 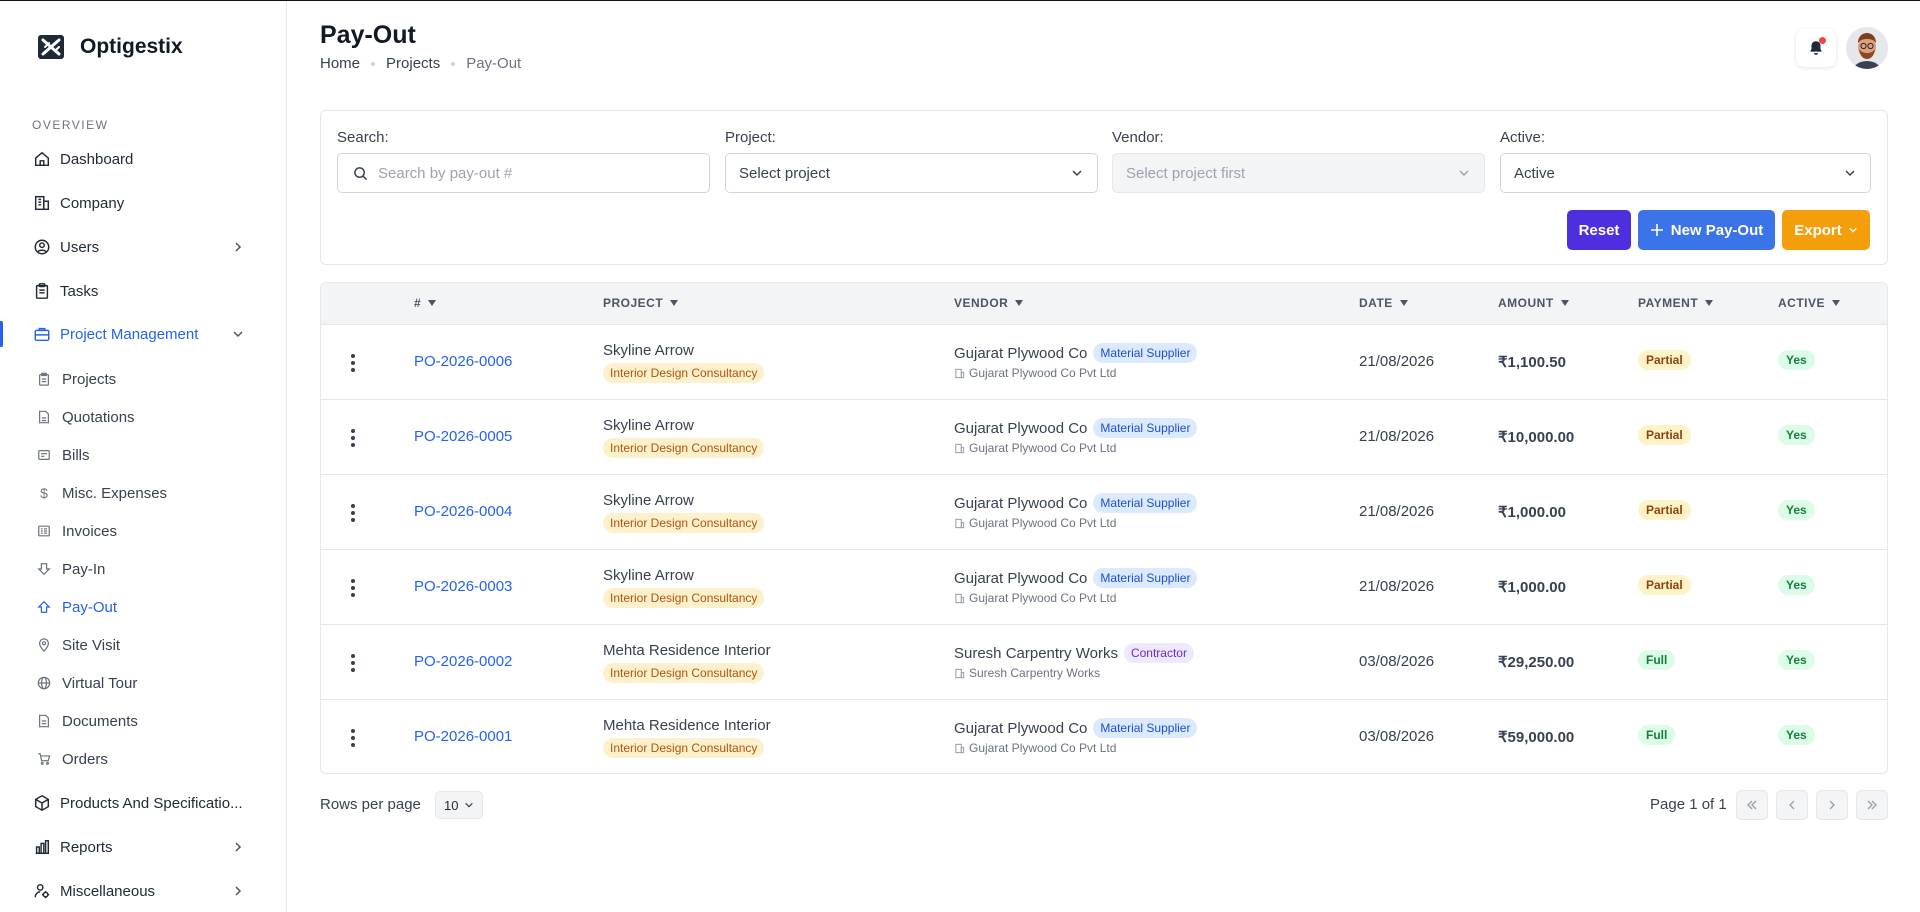 I want to click on reset-button: Reset, so click(x=1599, y=230).